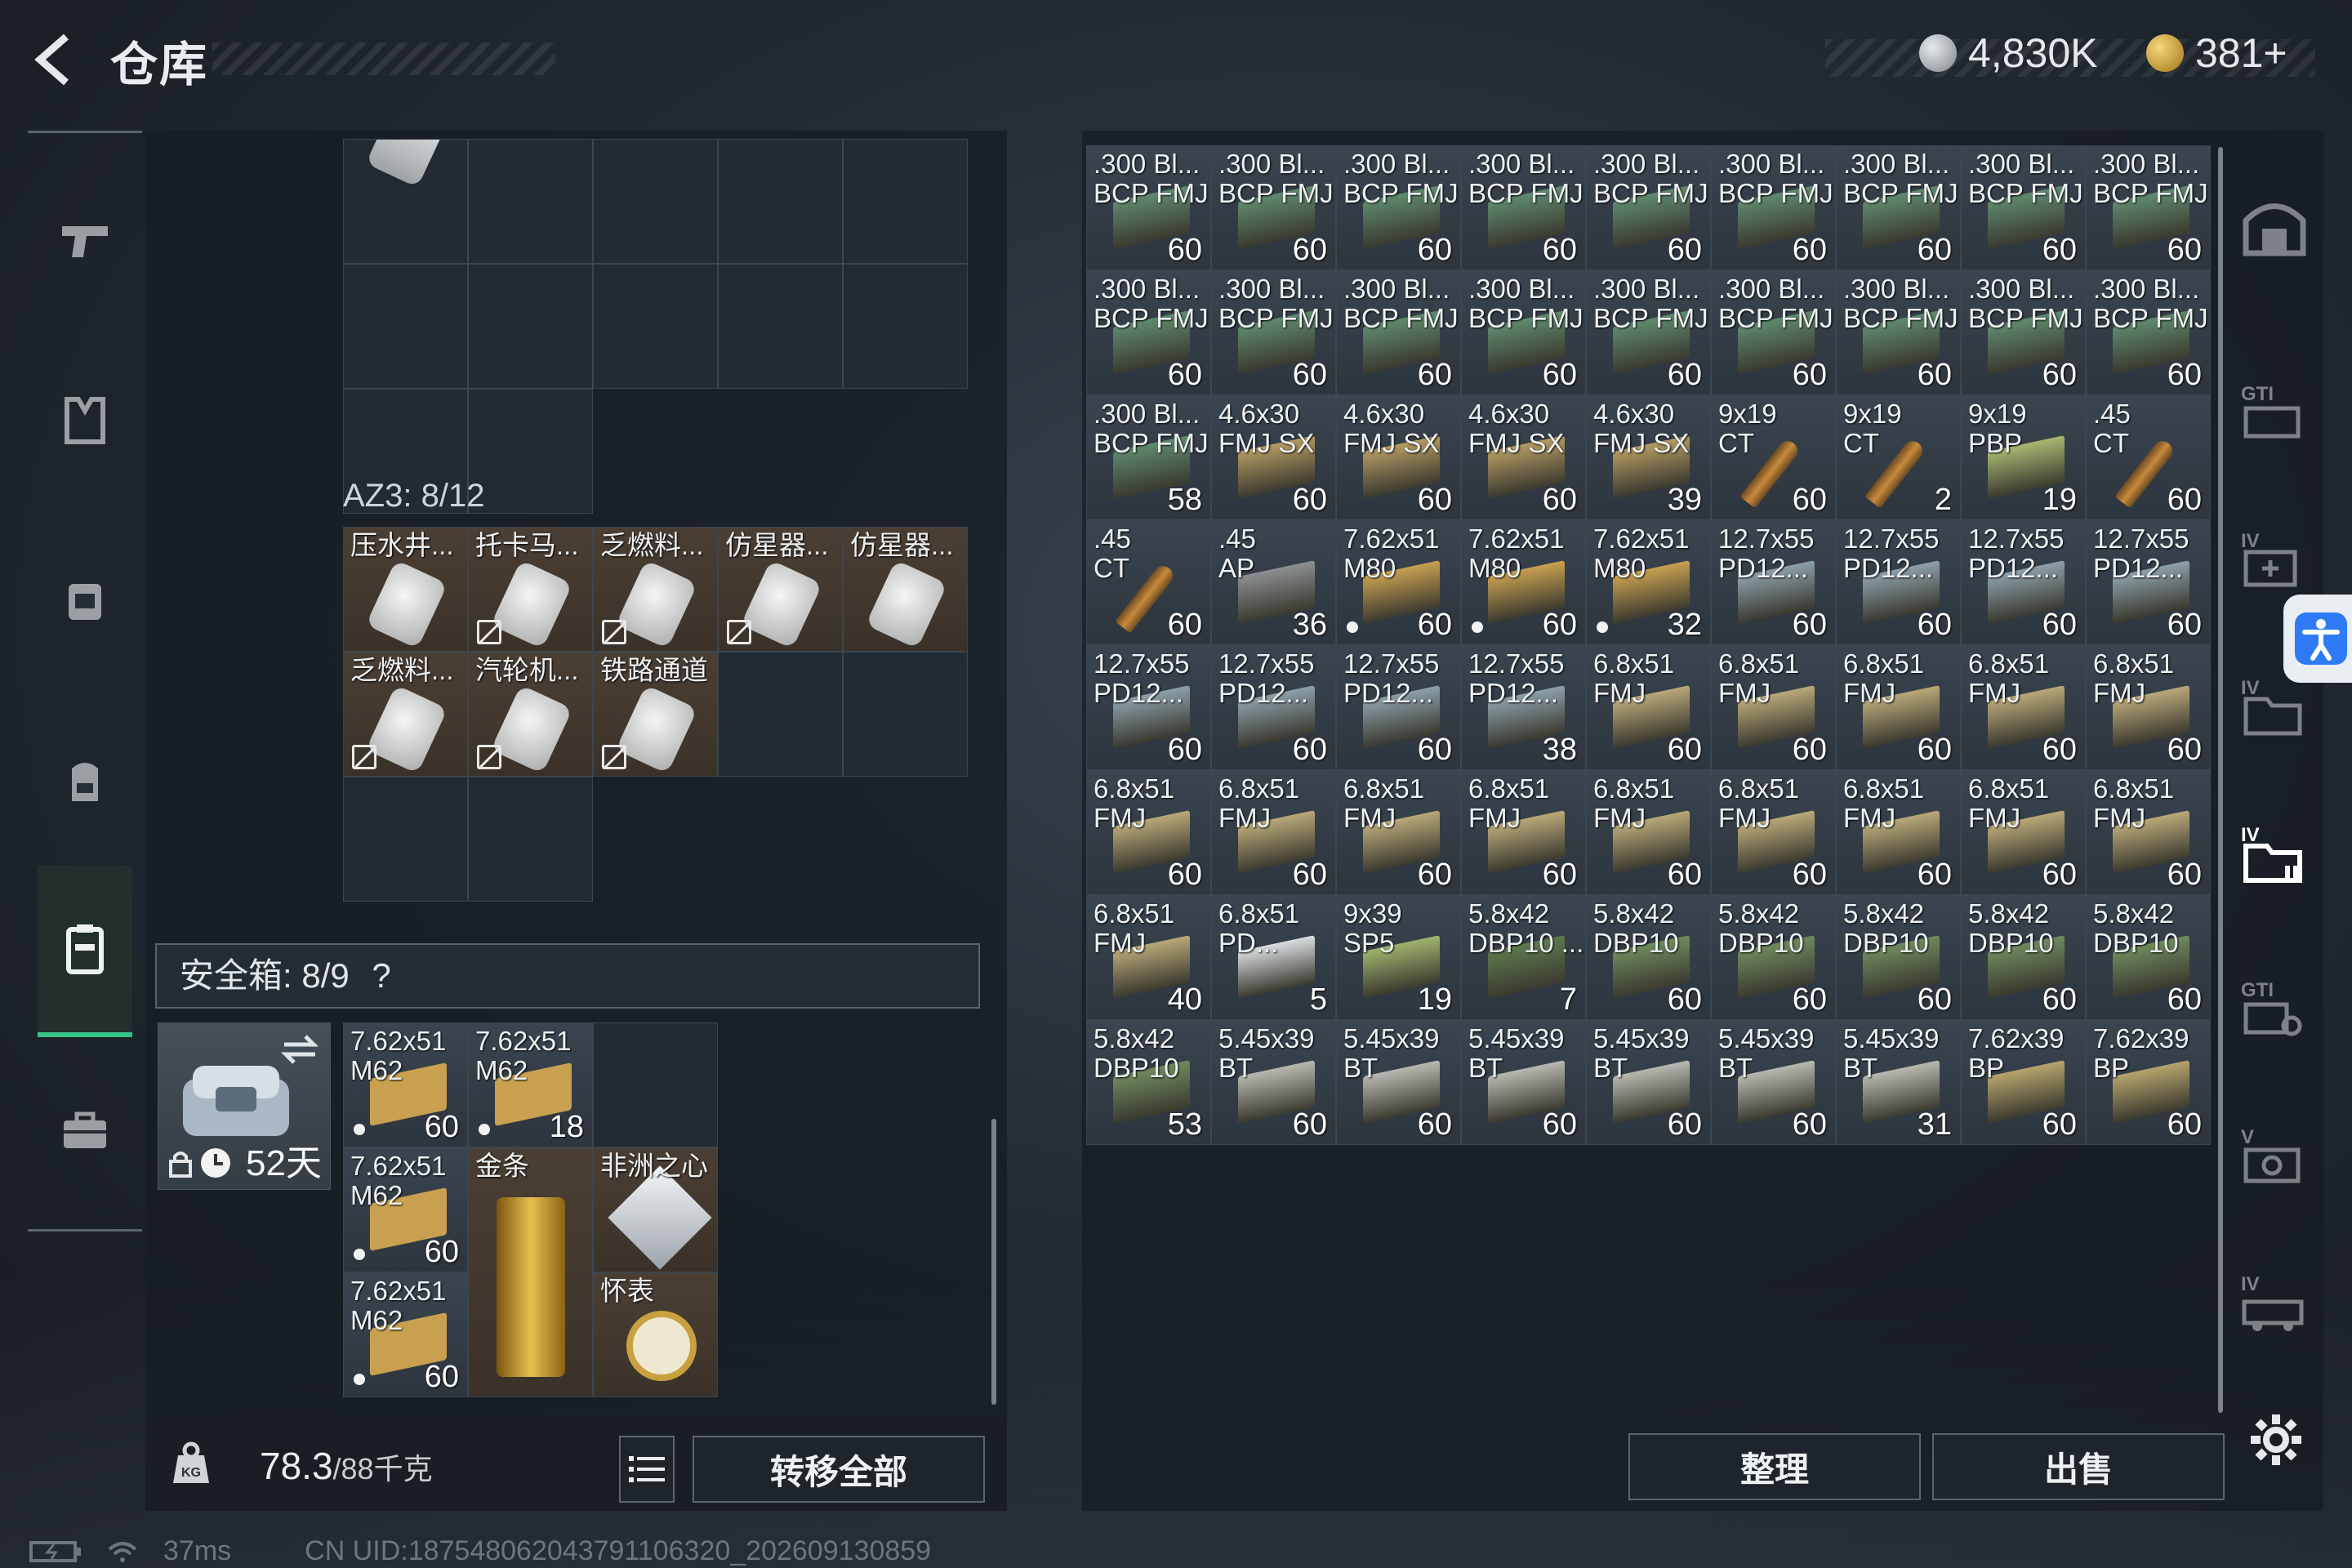  Describe the element at coordinates (1148, 458) in the screenshot. I see `stash-item-slot: .300 Bl... BCP FMJ 58` at that location.